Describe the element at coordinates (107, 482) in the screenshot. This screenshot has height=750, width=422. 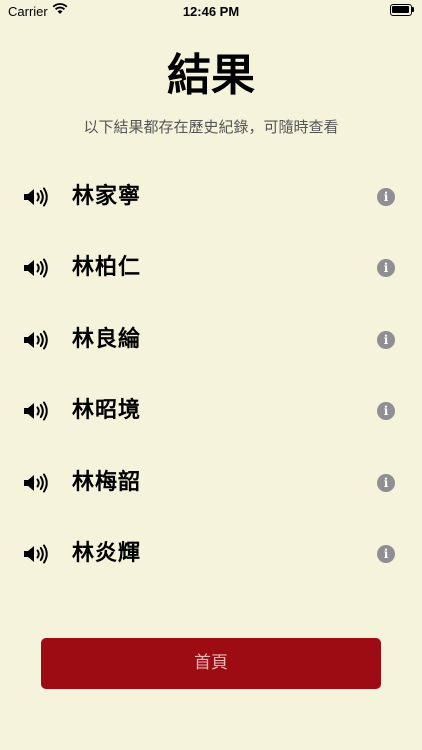
I see `result-name: 林梅韶` at that location.